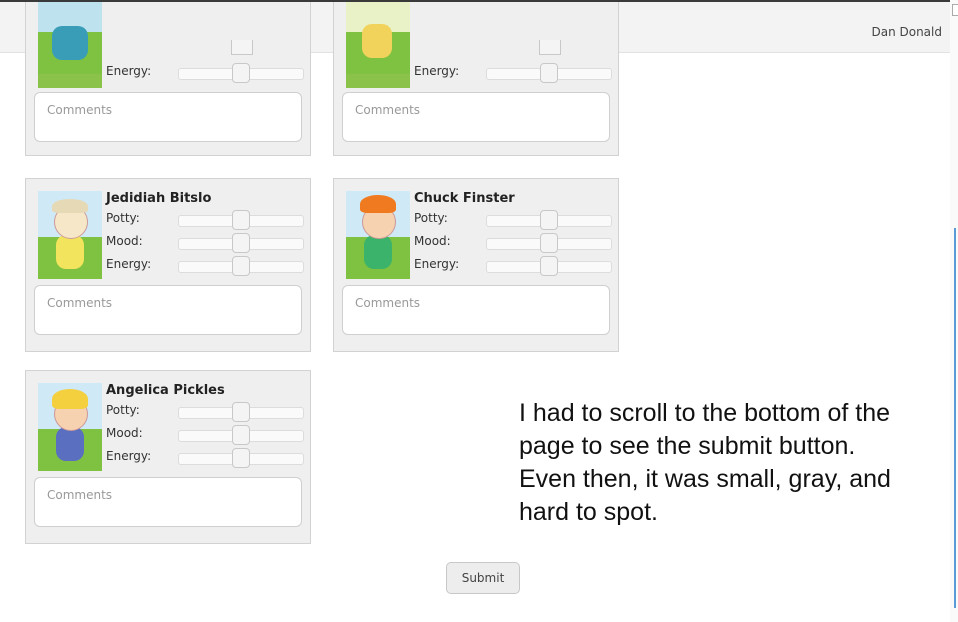 Image resolution: width=958 pixels, height=622 pixels. I want to click on kid-name: Chuck Finster, so click(464, 198).